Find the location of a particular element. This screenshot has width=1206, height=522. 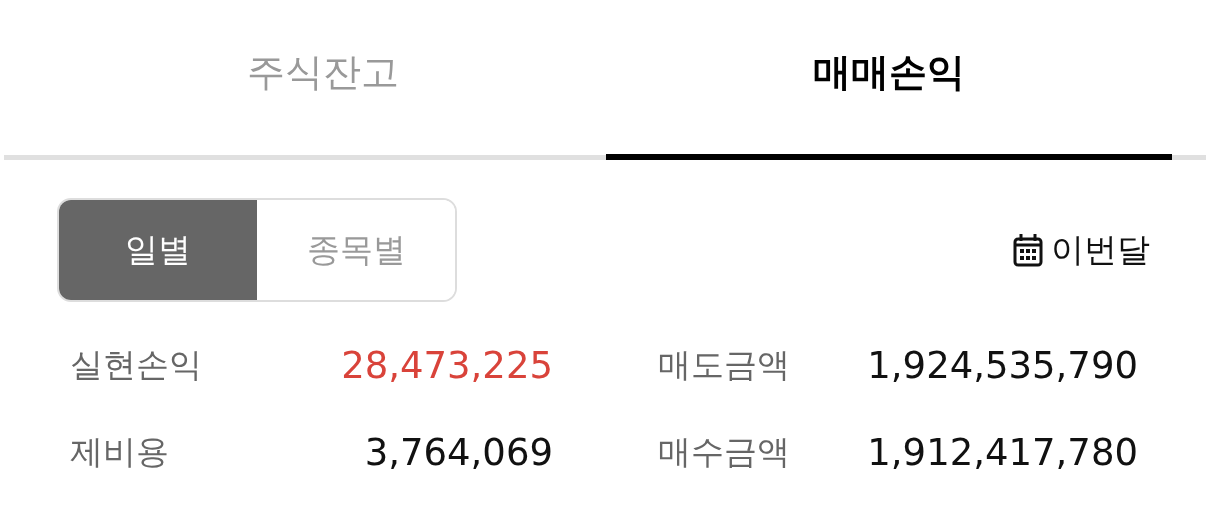

summary-value: 3,764,069 is located at coordinates (458, 452).